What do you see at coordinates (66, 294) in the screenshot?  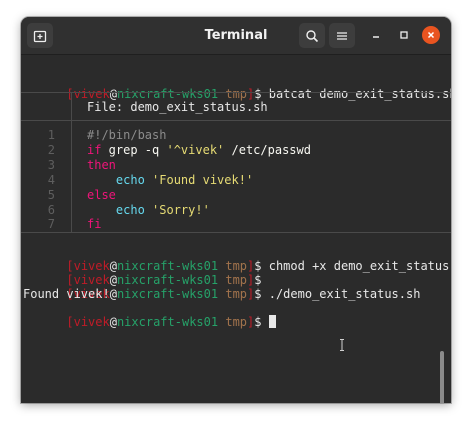 I see `script-output: Found vivek!` at bounding box center [66, 294].